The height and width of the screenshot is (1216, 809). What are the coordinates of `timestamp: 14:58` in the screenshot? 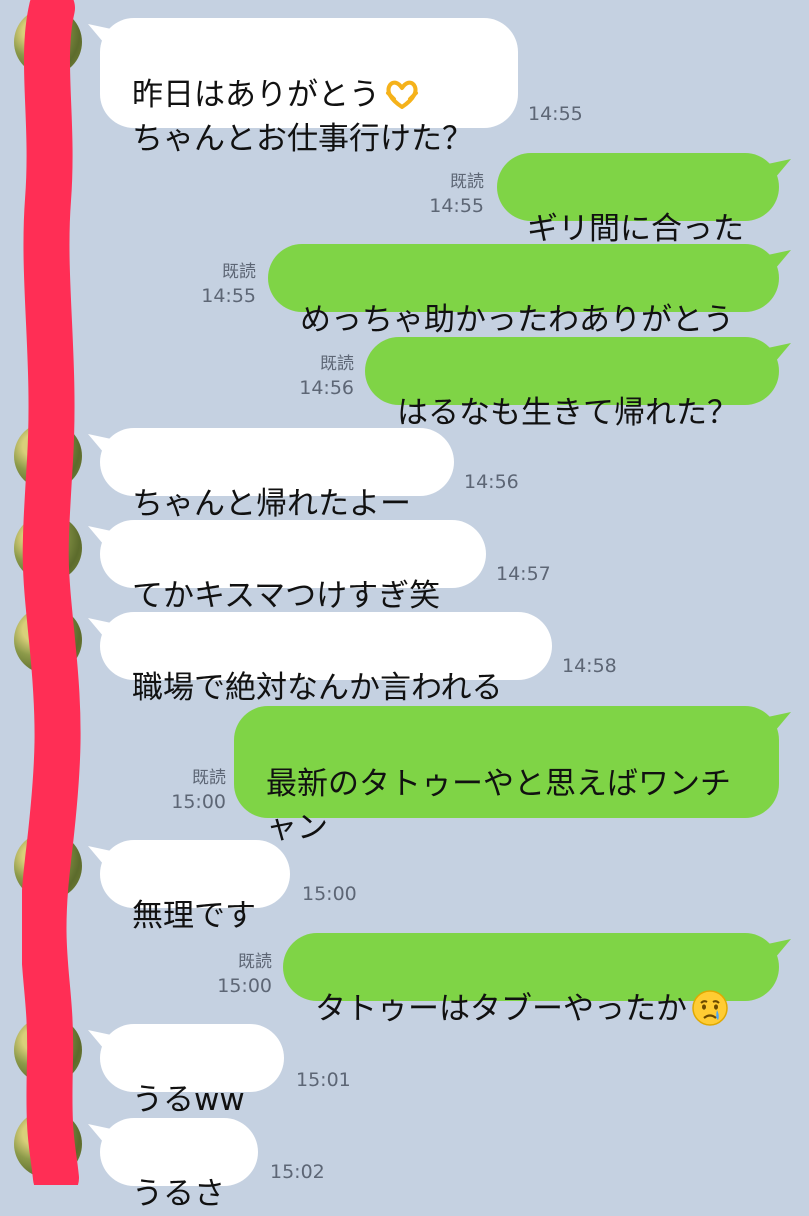 It's located at (589, 666).